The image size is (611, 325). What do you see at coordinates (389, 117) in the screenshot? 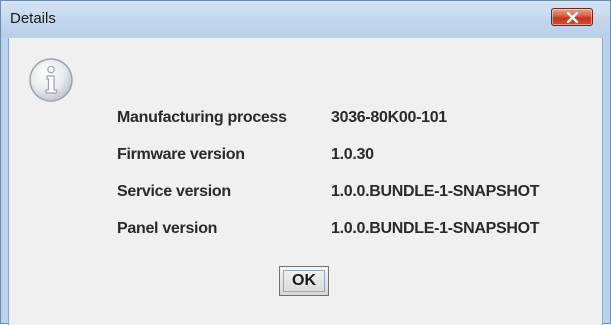
I see `detail-value: 3036-80K00-101` at bounding box center [389, 117].